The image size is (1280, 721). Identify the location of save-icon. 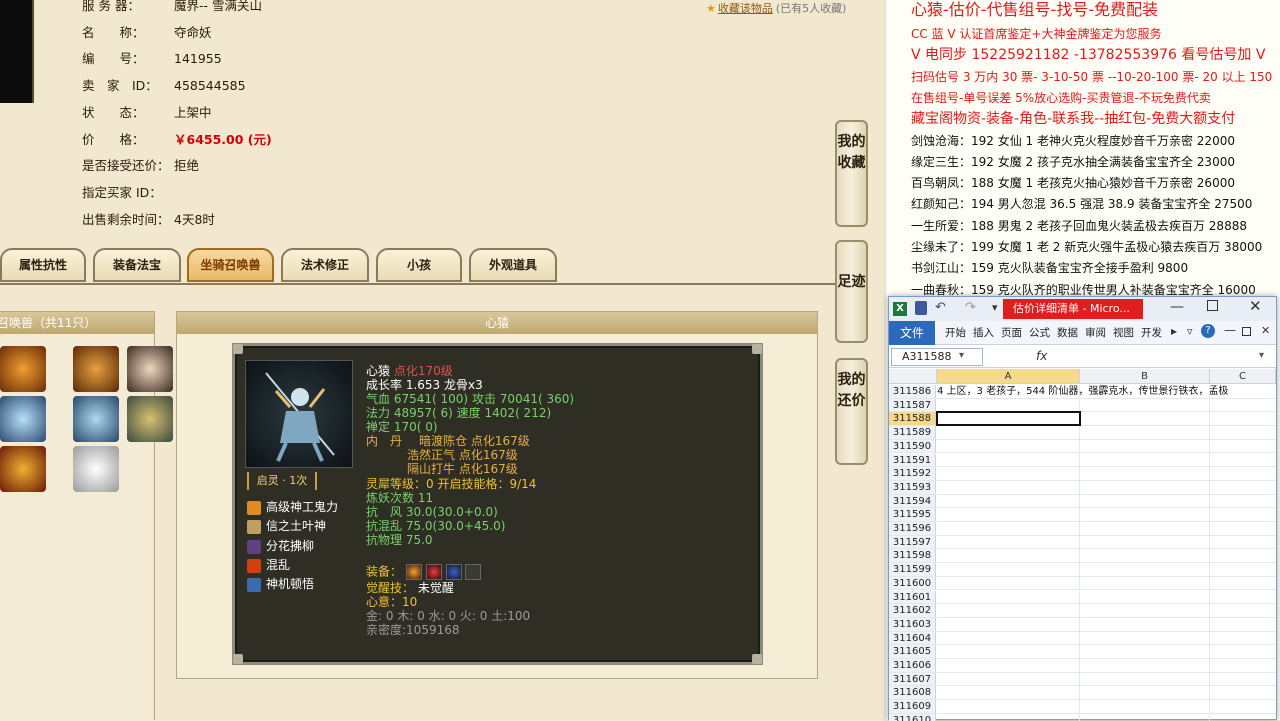
(921, 308).